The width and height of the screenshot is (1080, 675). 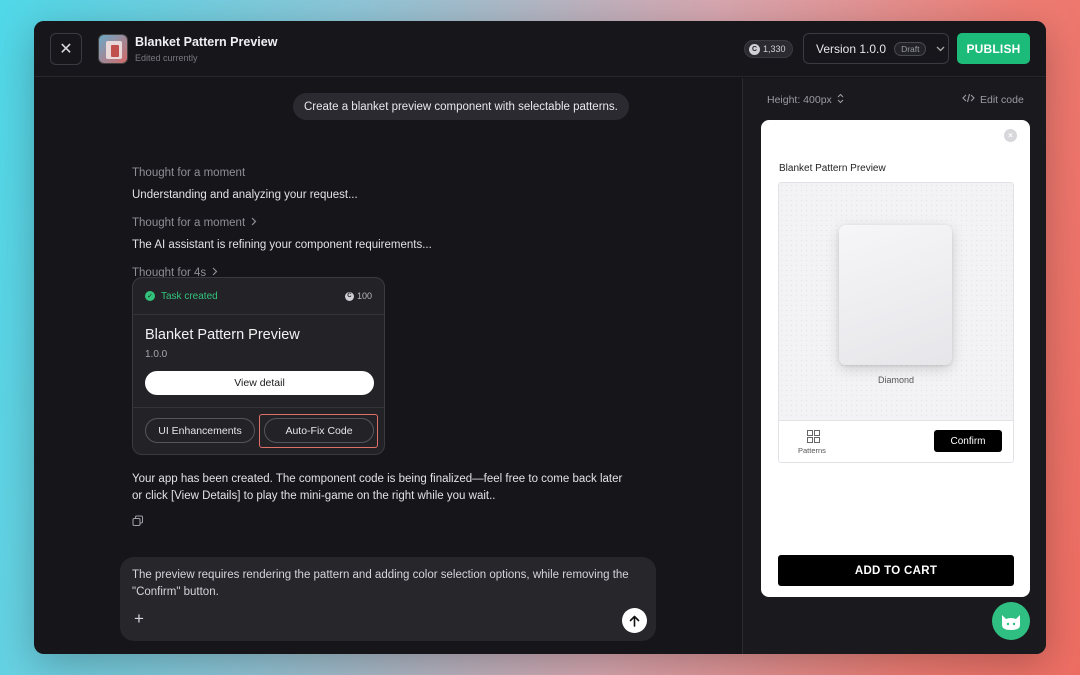 I want to click on app-subtitle: Edited currently, so click(x=166, y=58).